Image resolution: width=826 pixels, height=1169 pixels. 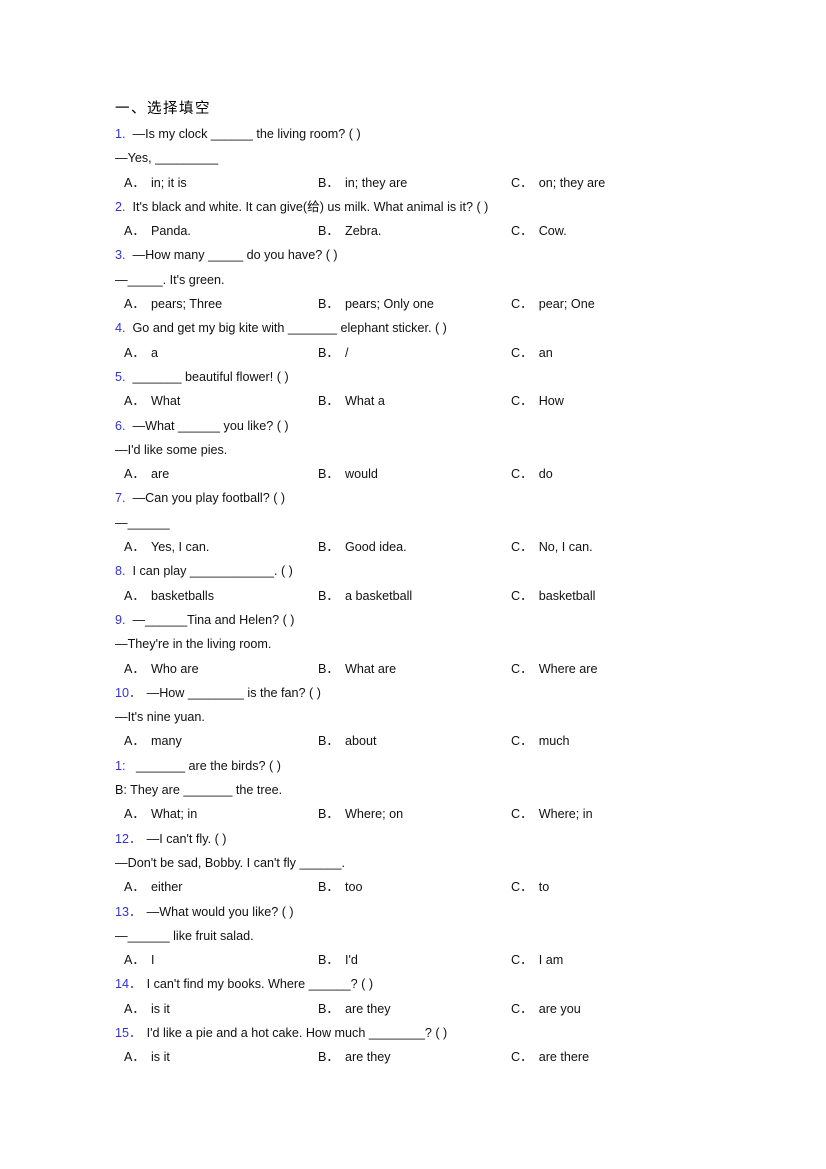 What do you see at coordinates (545, 352) in the screenshot?
I see `option-text: an` at bounding box center [545, 352].